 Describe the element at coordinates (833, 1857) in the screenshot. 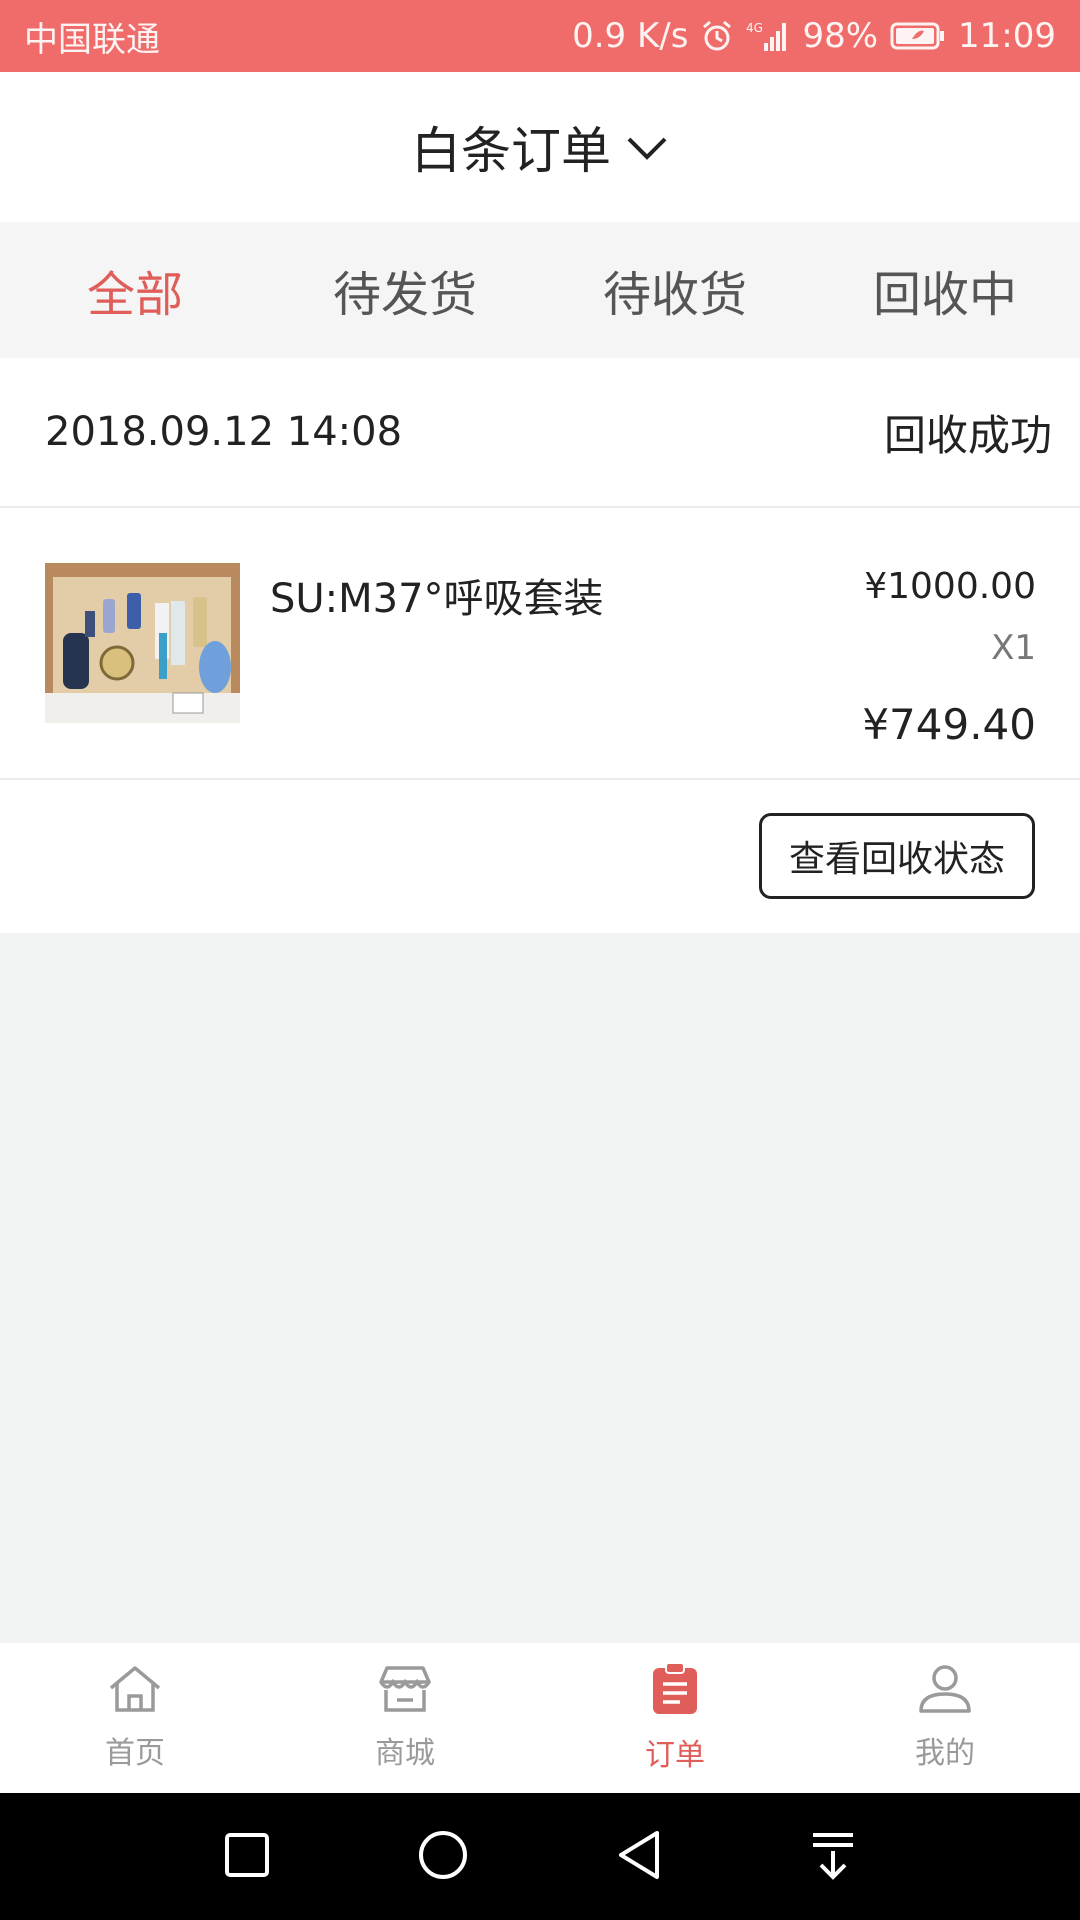

I see `notification-pull-button` at that location.